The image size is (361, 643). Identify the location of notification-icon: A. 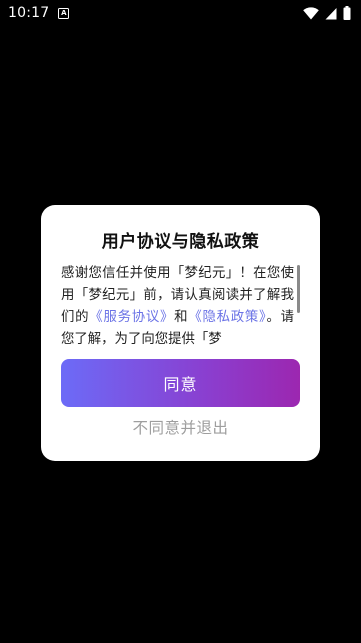
(64, 13).